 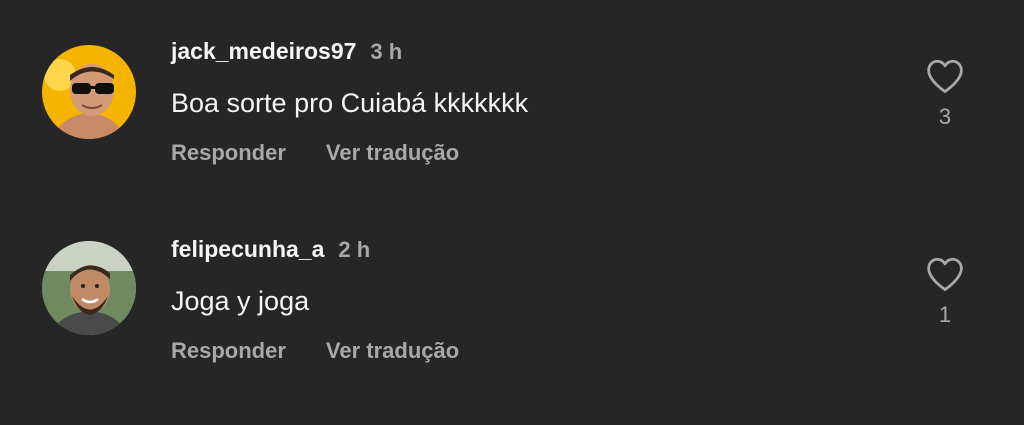 I want to click on username: felipecunha_a, so click(x=247, y=249).